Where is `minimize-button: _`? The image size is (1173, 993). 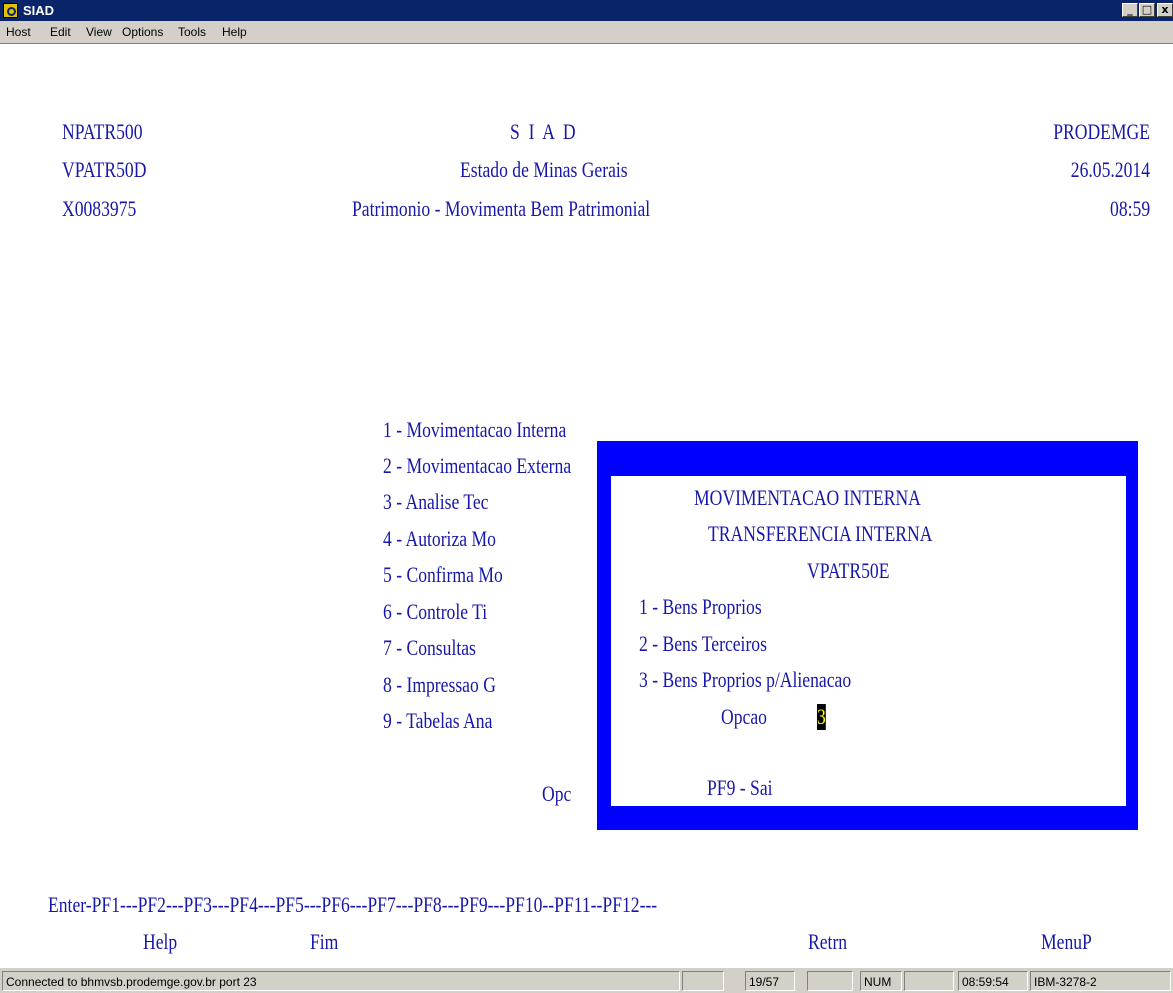 minimize-button: _ is located at coordinates (1130, 10).